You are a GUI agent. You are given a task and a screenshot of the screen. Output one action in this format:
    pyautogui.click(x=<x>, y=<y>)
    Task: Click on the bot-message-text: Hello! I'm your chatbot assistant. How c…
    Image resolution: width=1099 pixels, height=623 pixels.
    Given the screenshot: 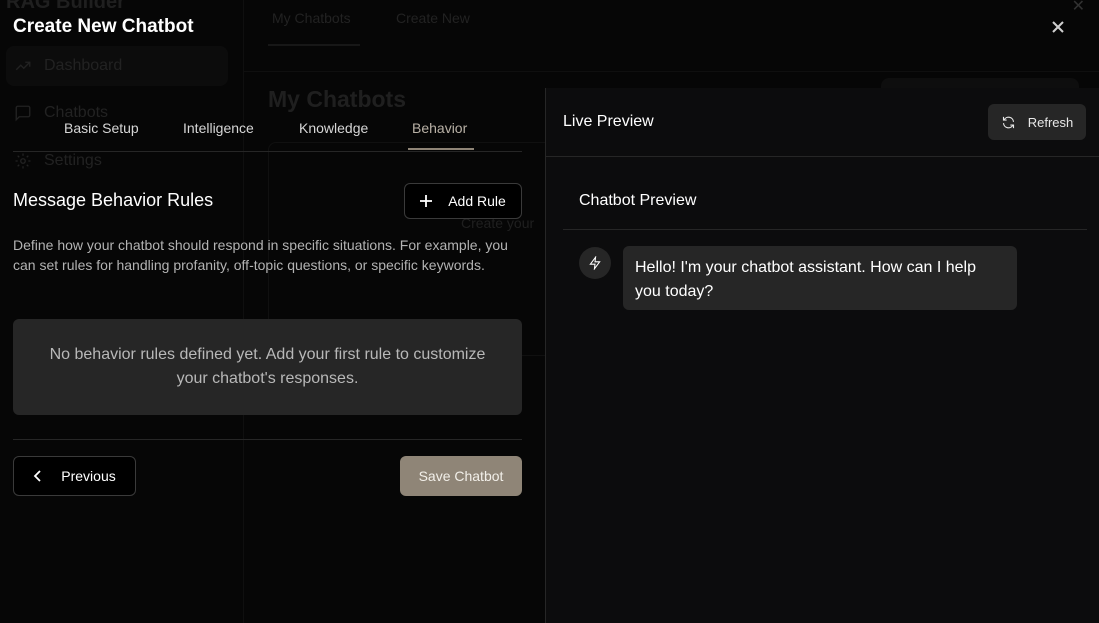 What is the action you would take?
    pyautogui.click(x=805, y=279)
    